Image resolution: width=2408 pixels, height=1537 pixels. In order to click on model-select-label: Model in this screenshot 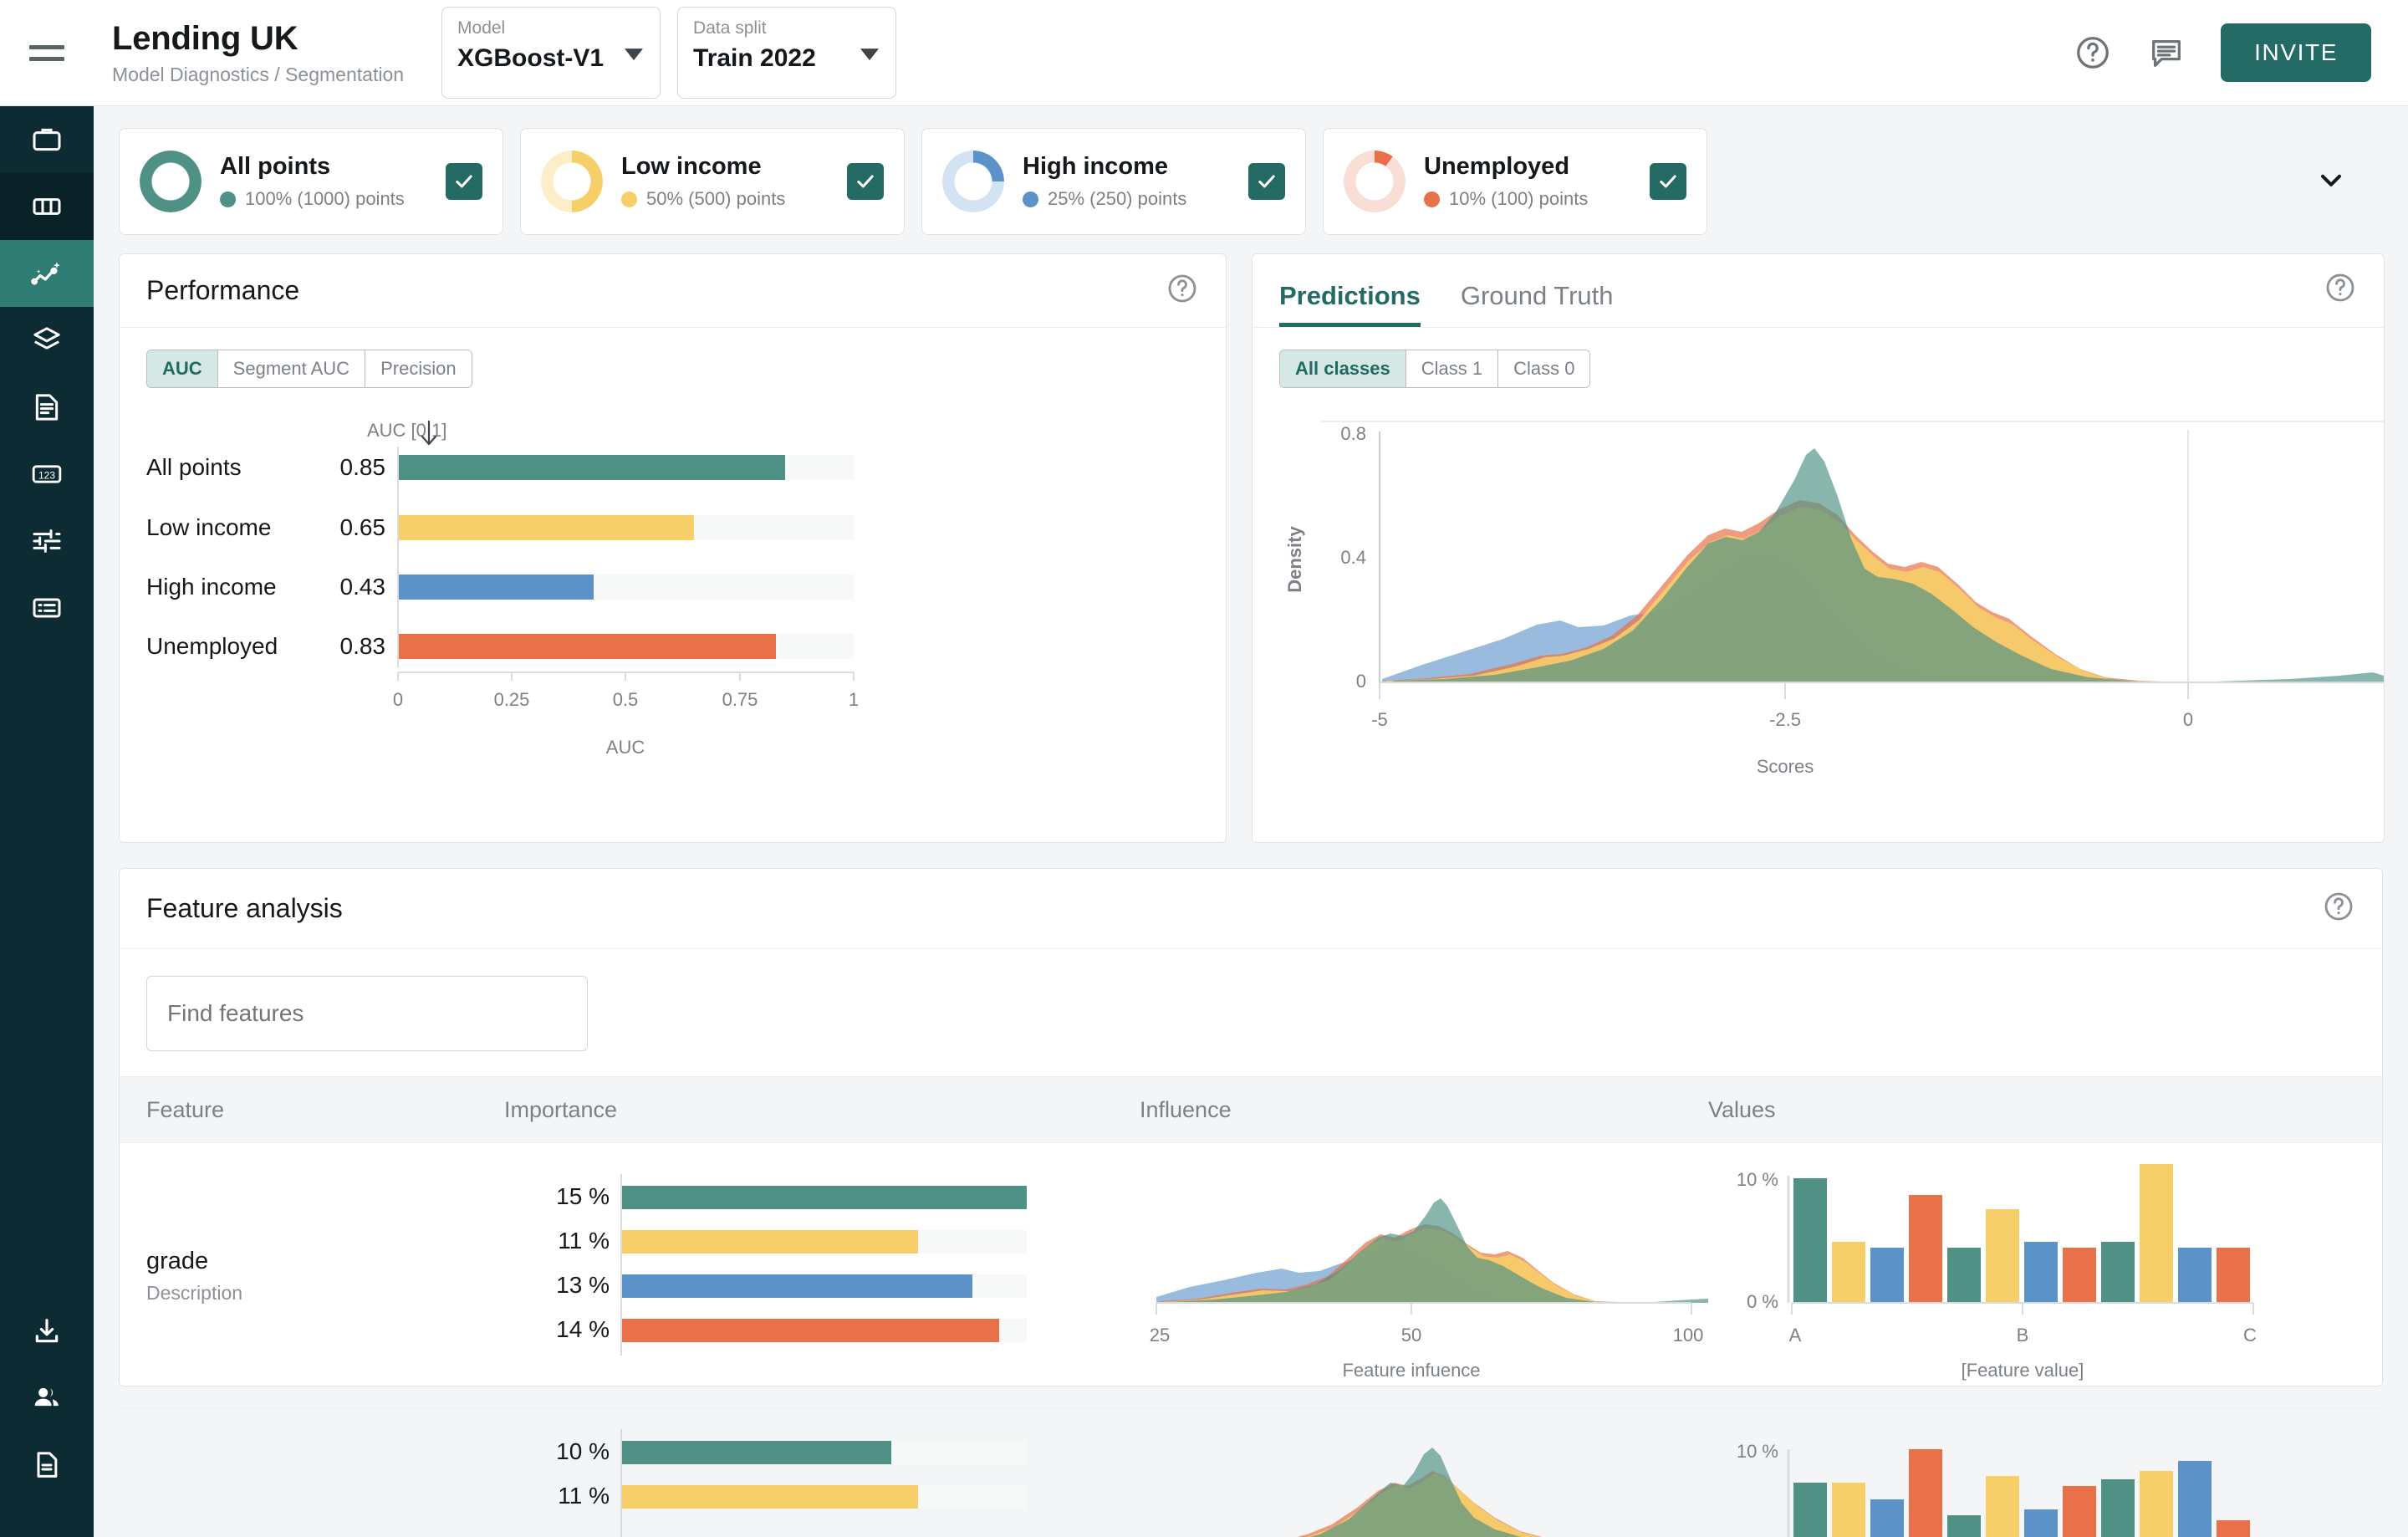, I will do `click(482, 28)`.